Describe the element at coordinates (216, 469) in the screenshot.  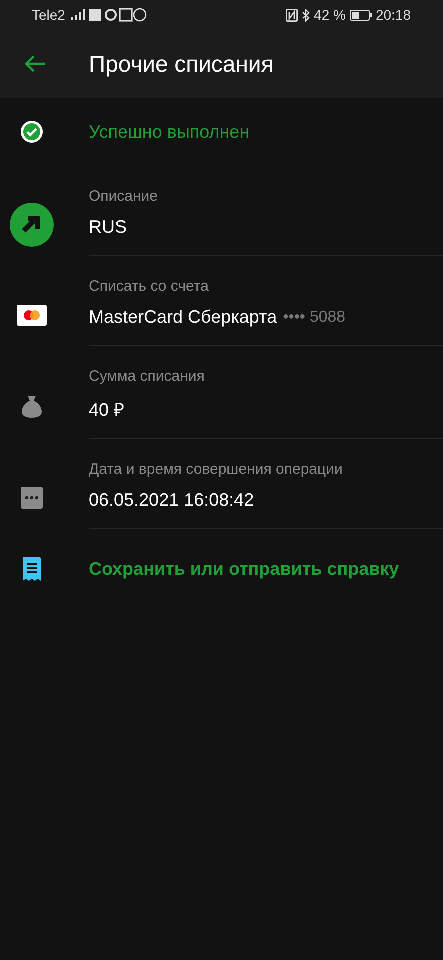
I see `field-label: Дата и время совершения операции` at that location.